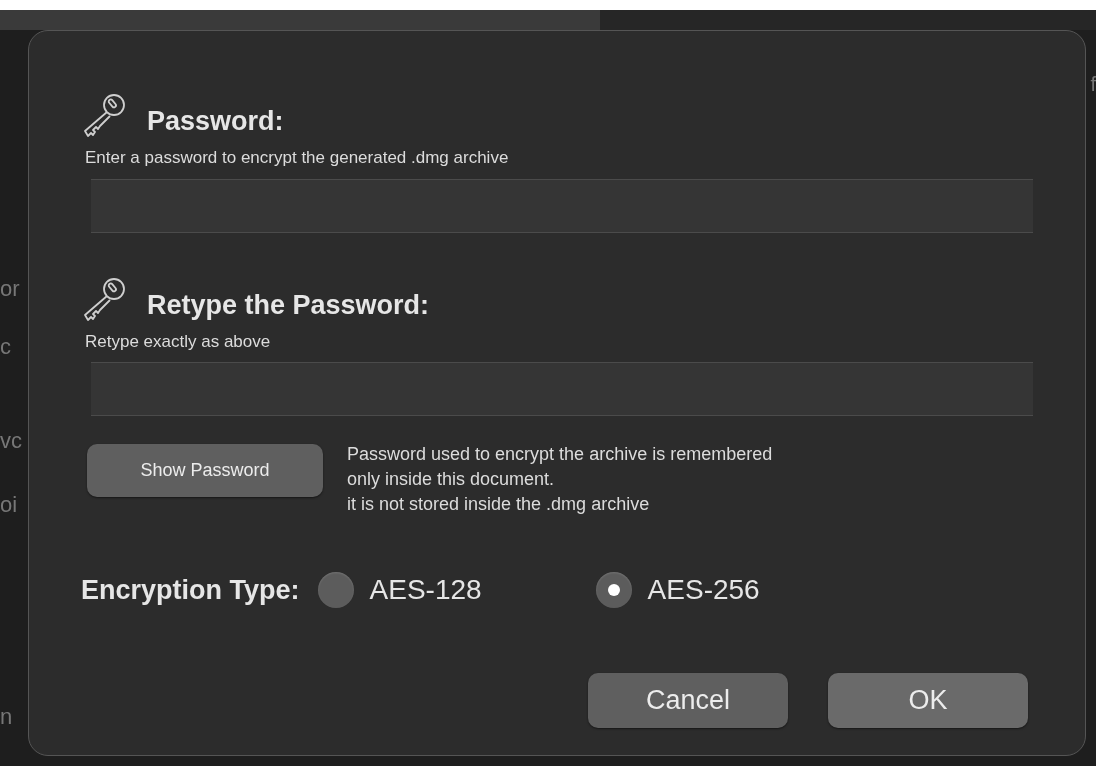  What do you see at coordinates (560, 454) in the screenshot?
I see `note-text: Password used to encrypt the archive is remembered` at bounding box center [560, 454].